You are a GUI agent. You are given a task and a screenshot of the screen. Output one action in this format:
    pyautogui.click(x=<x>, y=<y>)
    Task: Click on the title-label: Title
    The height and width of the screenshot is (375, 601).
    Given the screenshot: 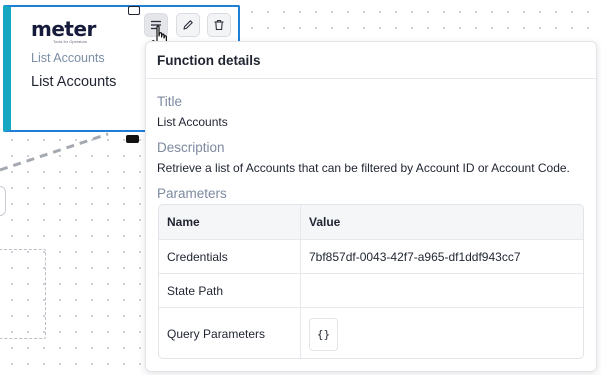 What is the action you would take?
    pyautogui.click(x=170, y=101)
    